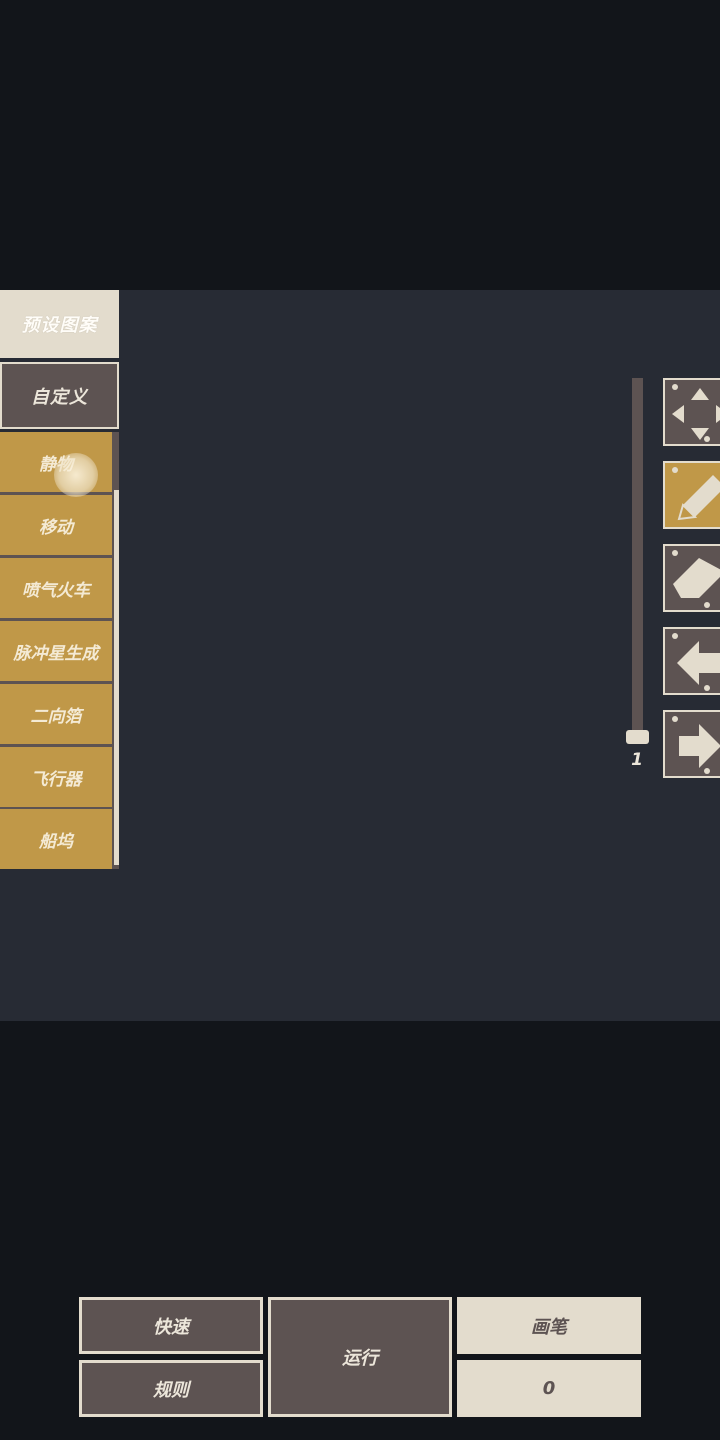 The width and height of the screenshot is (720, 1440). Describe the element at coordinates (698, 498) in the screenshot. I see `pencil-icon` at that location.